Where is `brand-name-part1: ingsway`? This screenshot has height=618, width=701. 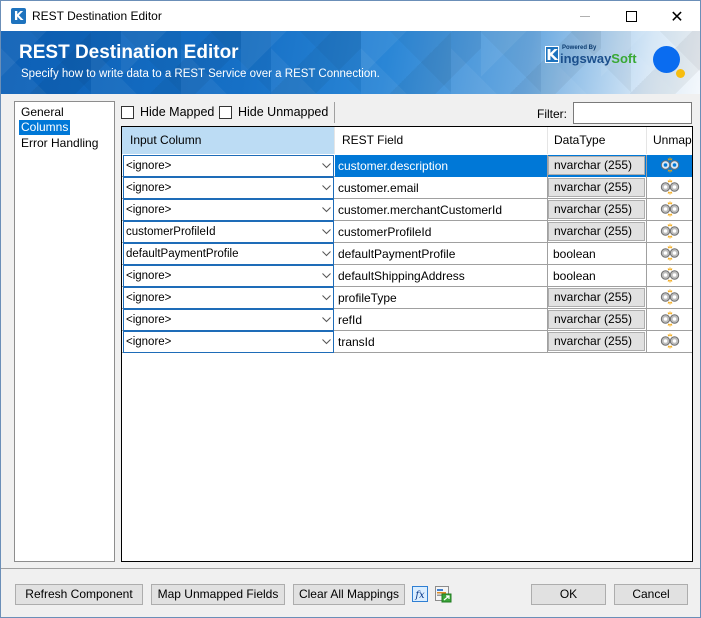
brand-name-part1: ingsway is located at coordinates (586, 58).